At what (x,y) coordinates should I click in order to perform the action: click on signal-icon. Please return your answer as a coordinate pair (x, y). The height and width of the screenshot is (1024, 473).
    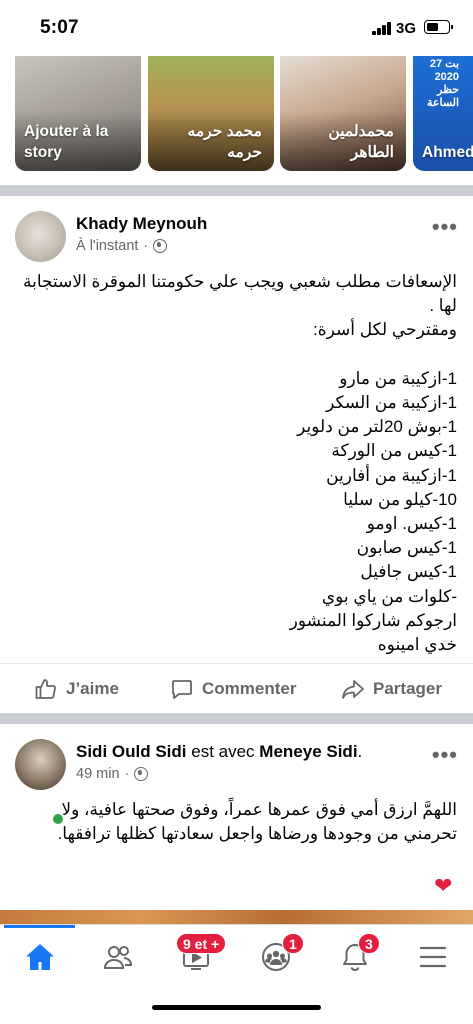
    Looking at the image, I should click on (382, 28).